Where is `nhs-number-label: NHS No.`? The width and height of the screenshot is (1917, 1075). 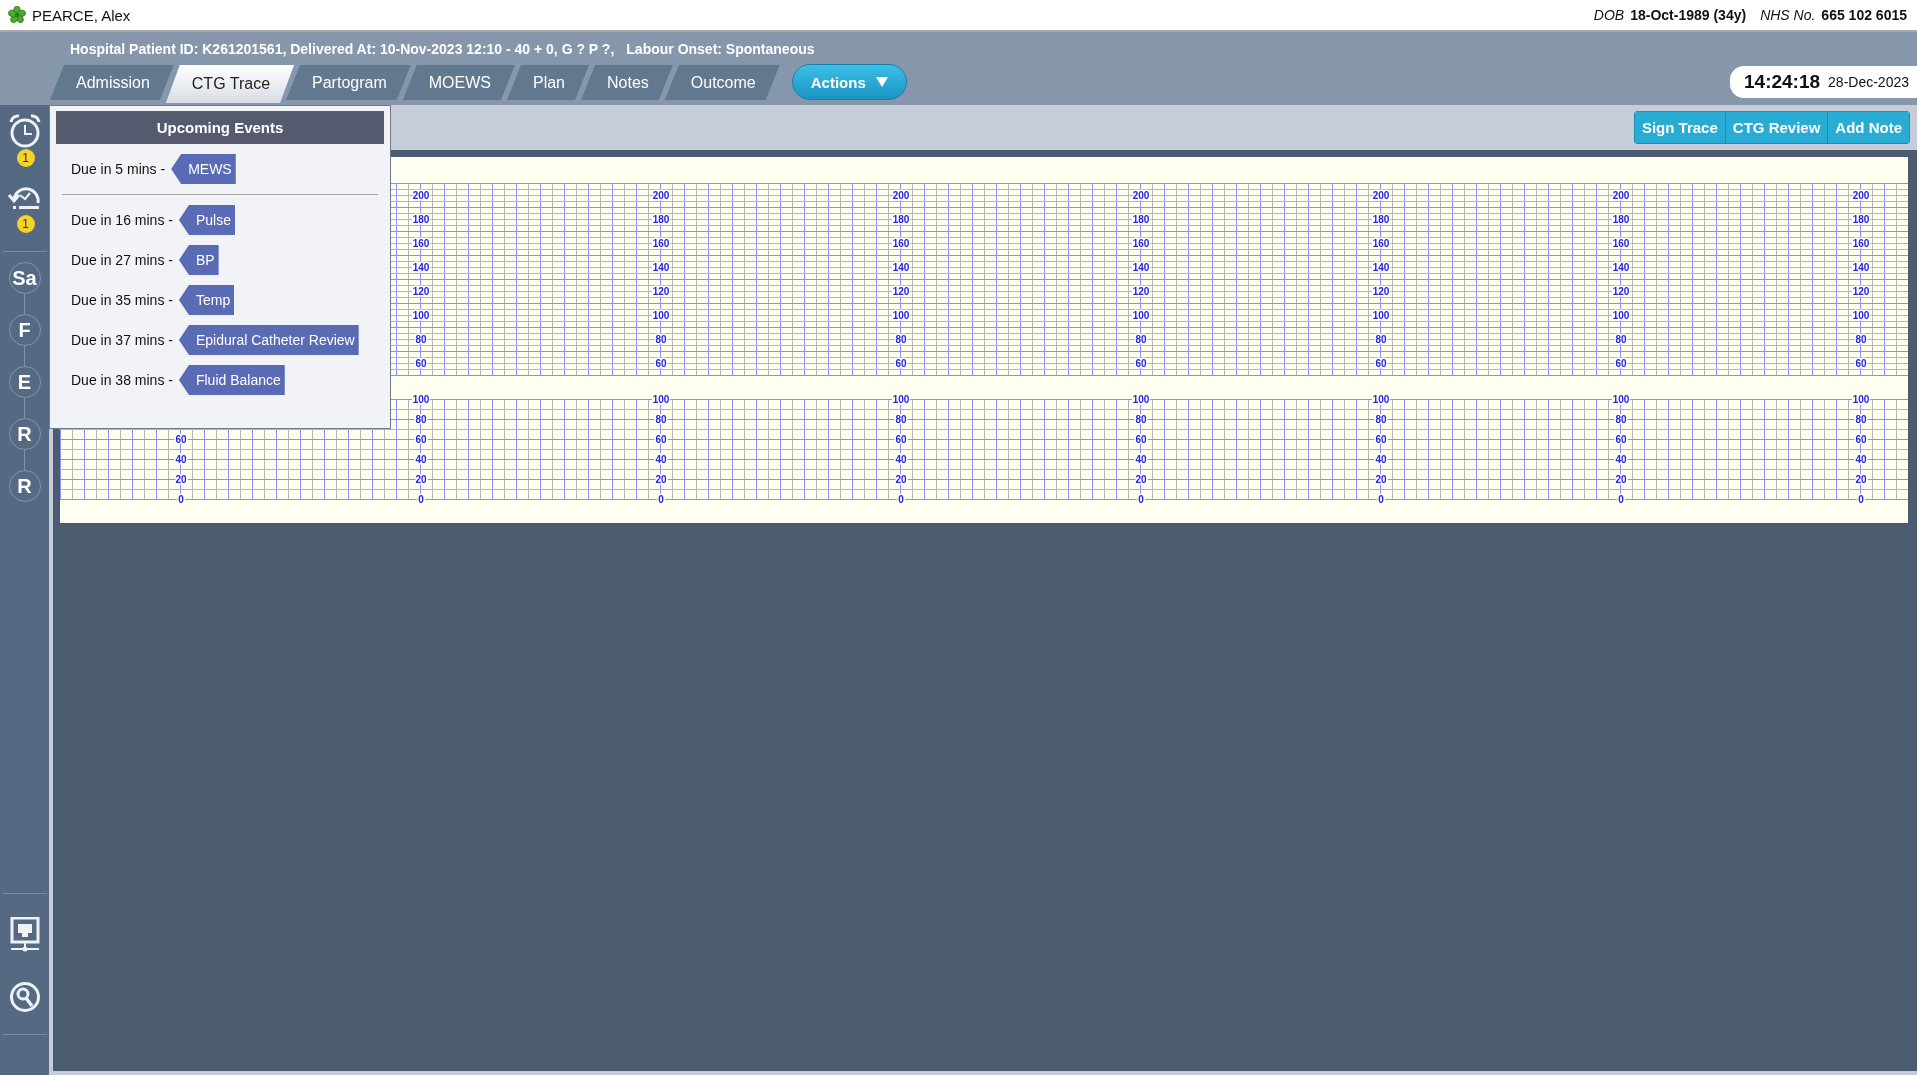 nhs-number-label: NHS No. is located at coordinates (1788, 15).